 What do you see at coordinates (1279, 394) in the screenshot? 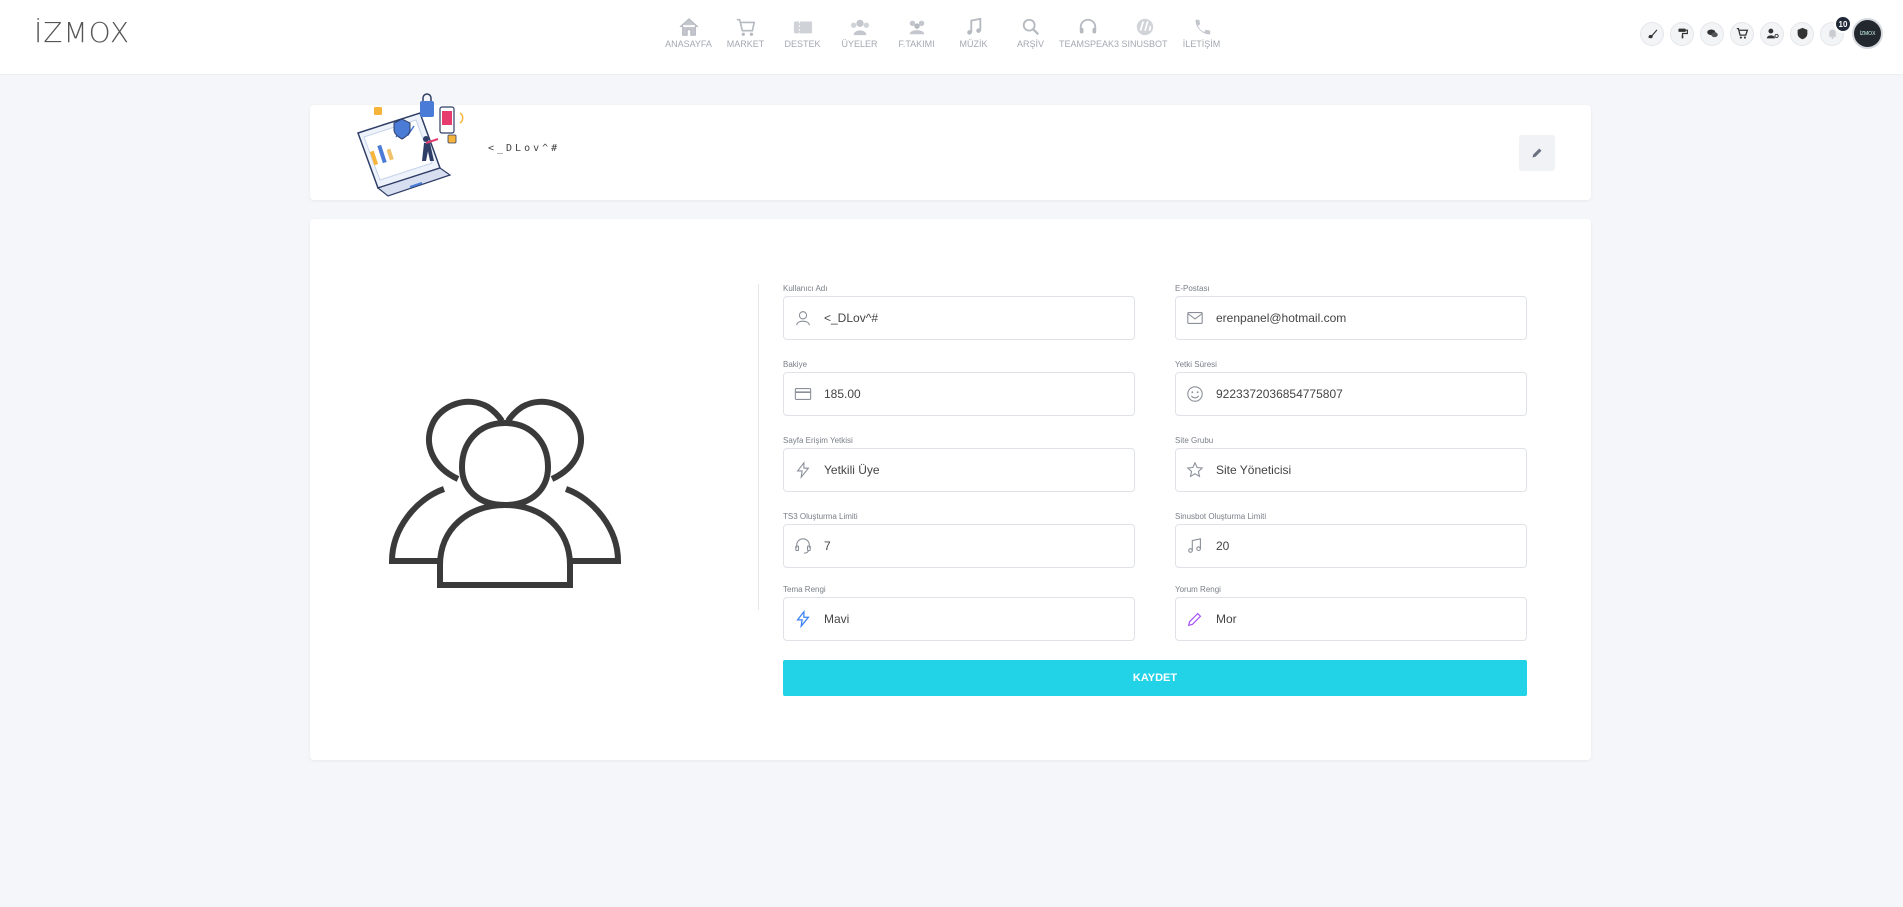
I see `auth-duration-value: 9223372036854775807` at bounding box center [1279, 394].